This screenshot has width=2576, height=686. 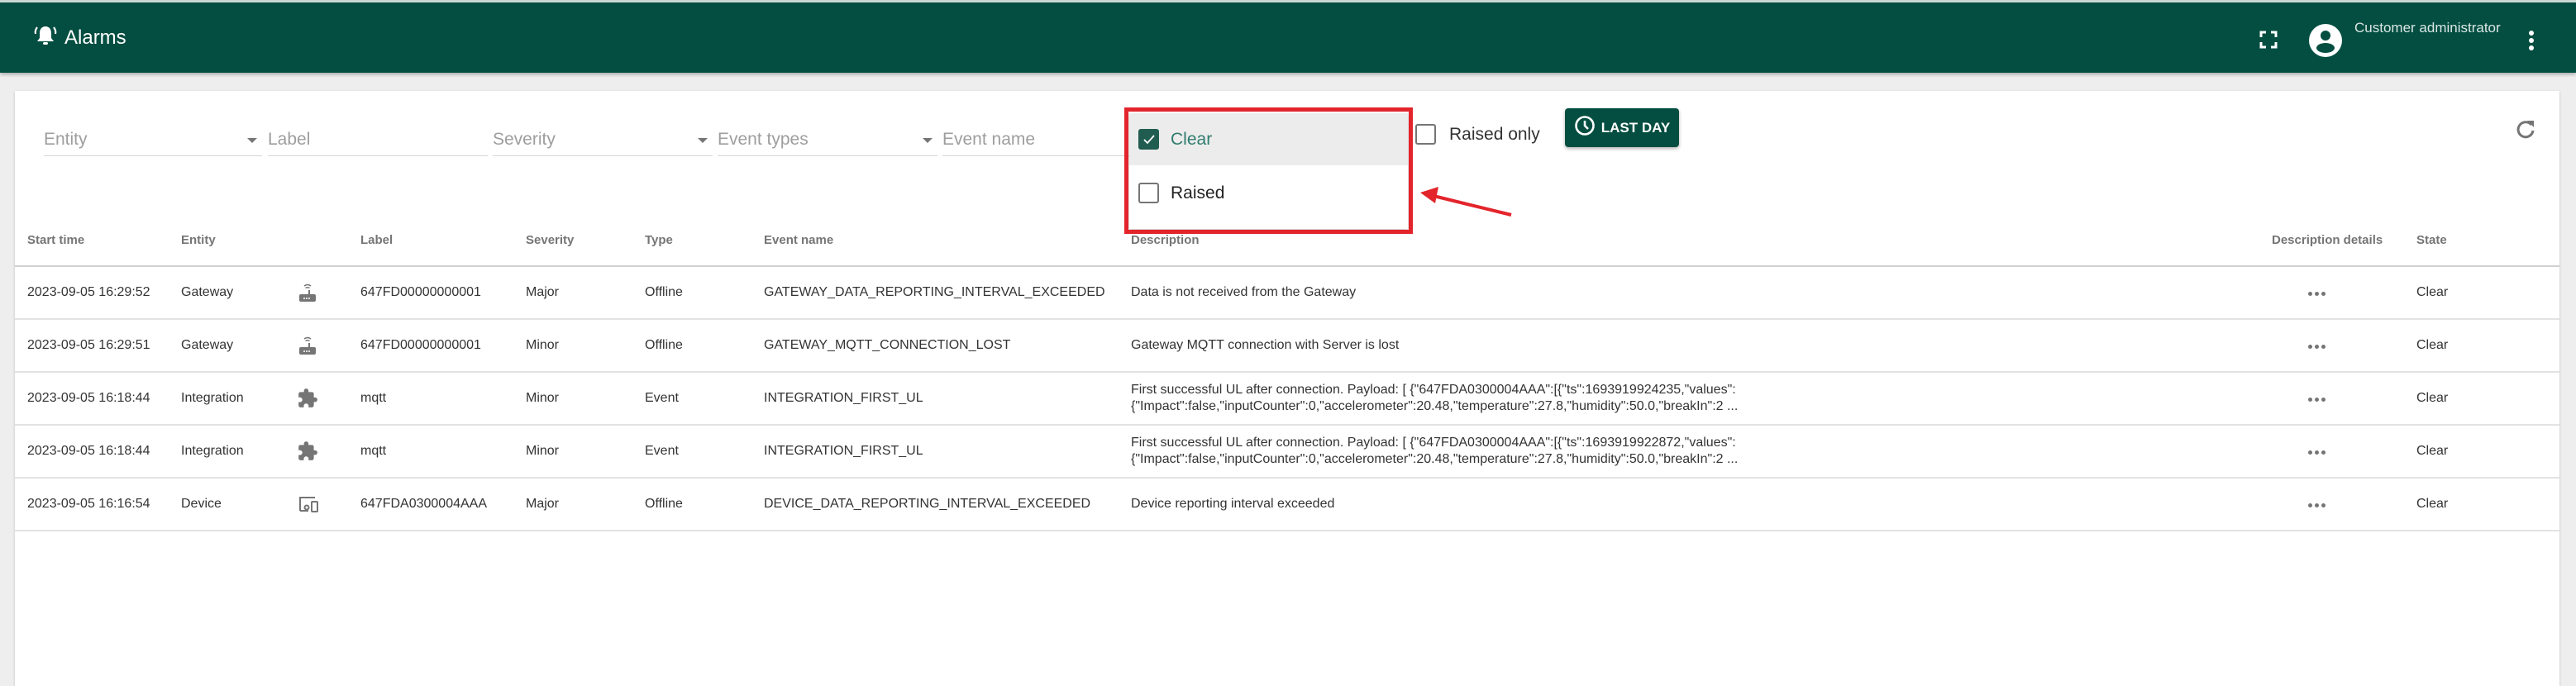 What do you see at coordinates (289, 139) in the screenshot?
I see `label-filter-placeholder: Label` at bounding box center [289, 139].